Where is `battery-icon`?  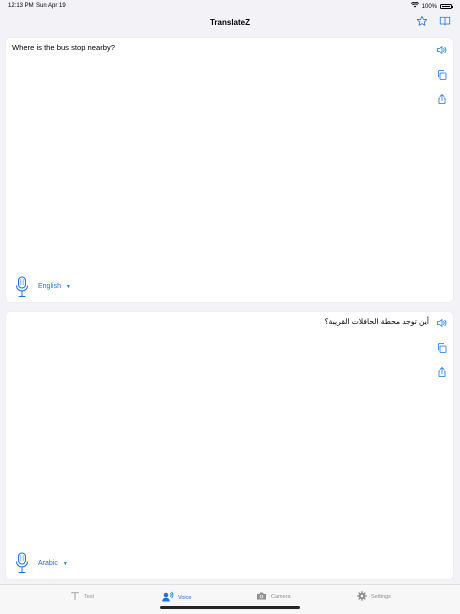
battery-icon is located at coordinates (446, 6).